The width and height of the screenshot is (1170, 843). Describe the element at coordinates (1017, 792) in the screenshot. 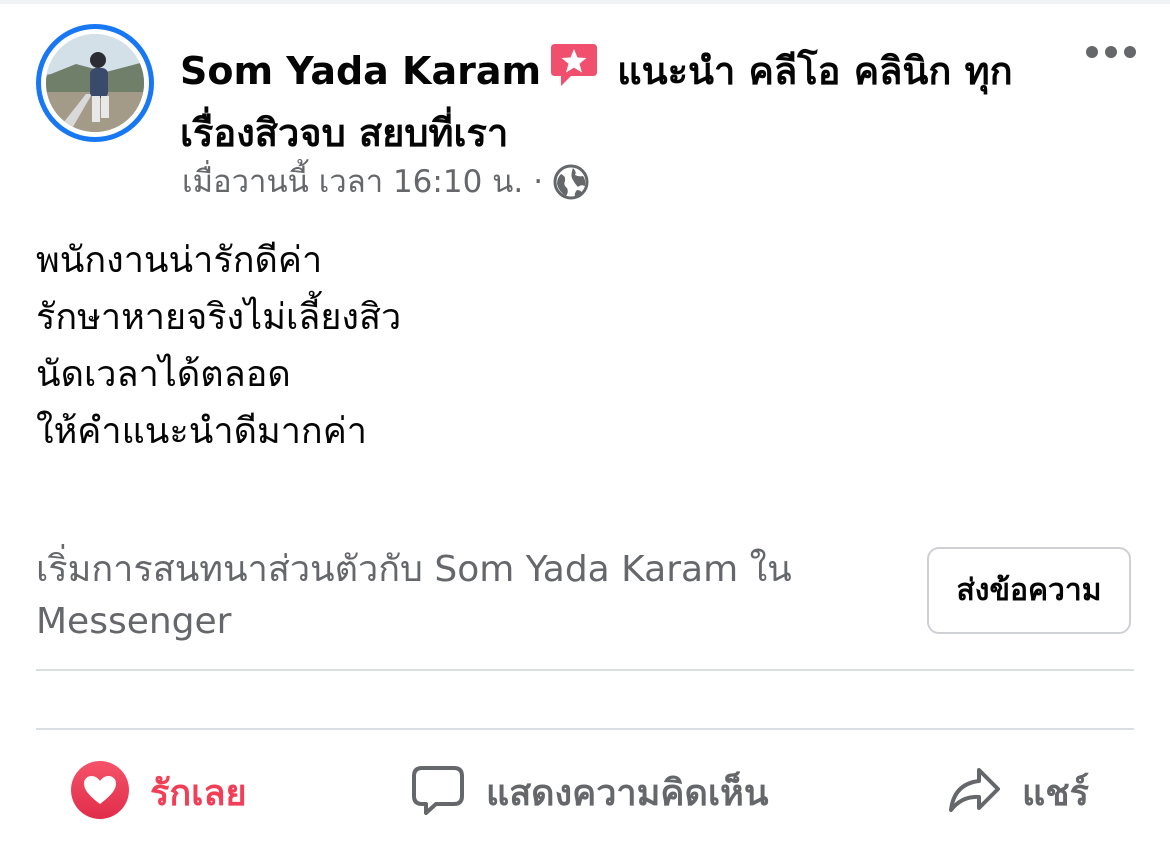

I see `share-button: แชร์` at that location.